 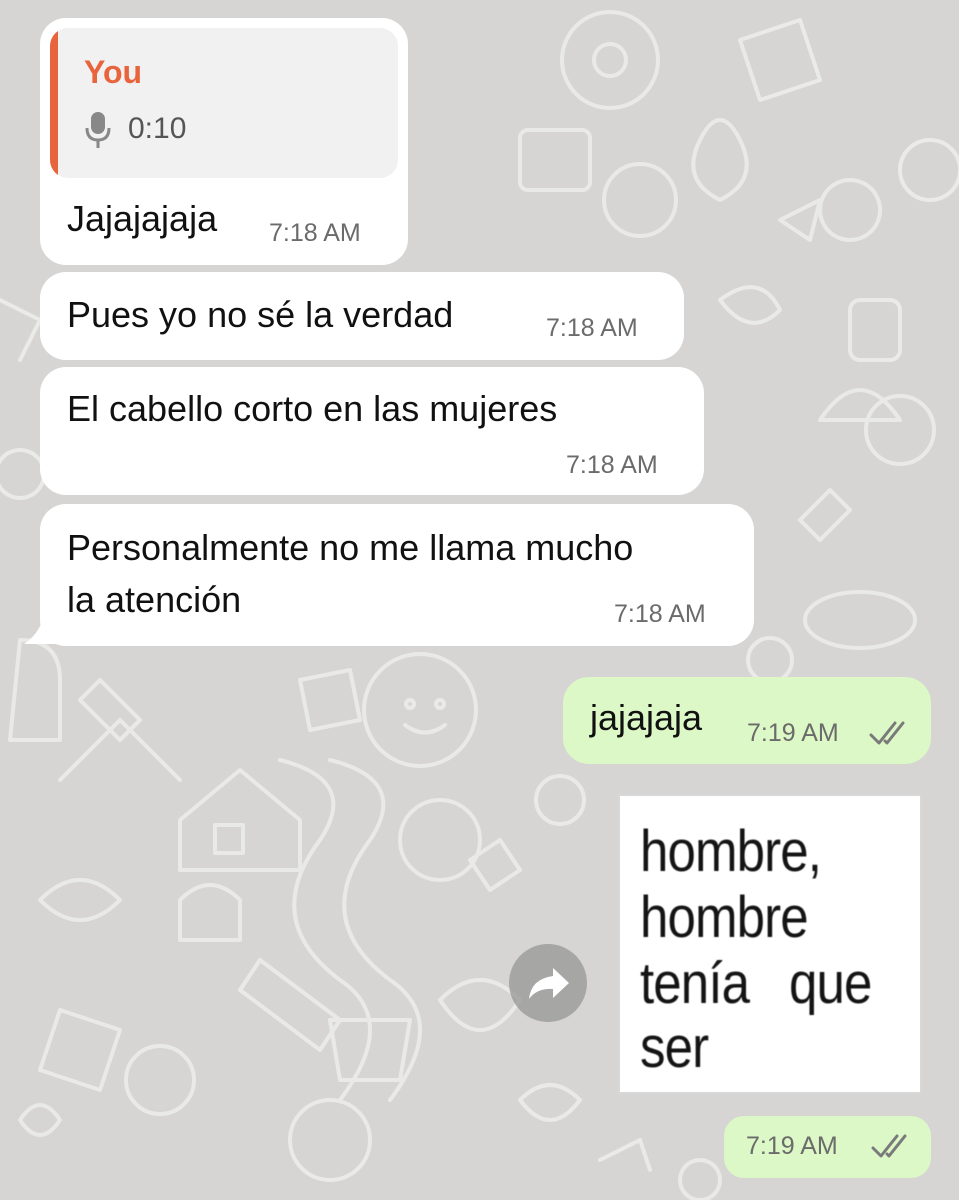 I want to click on incoming-message: You 0:10 Jajajajaja 7:18 AM, so click(x=224, y=141).